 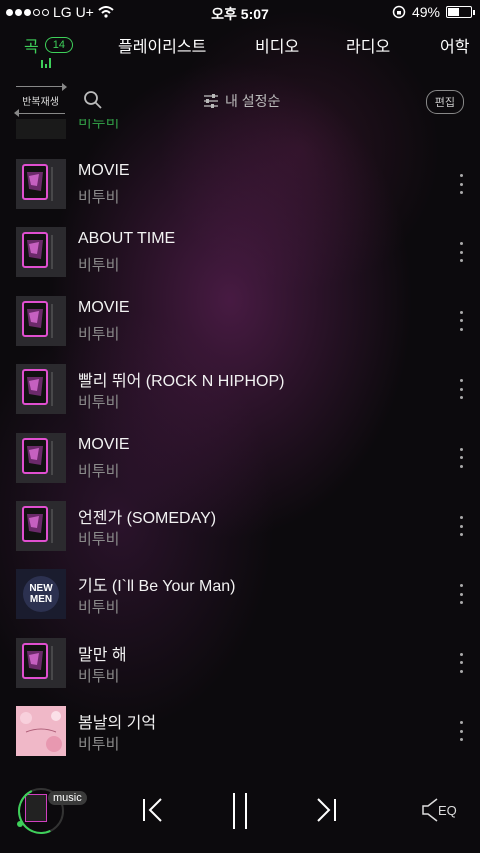 I want to click on repeat-play-button: 반복재생, so click(x=40, y=100).